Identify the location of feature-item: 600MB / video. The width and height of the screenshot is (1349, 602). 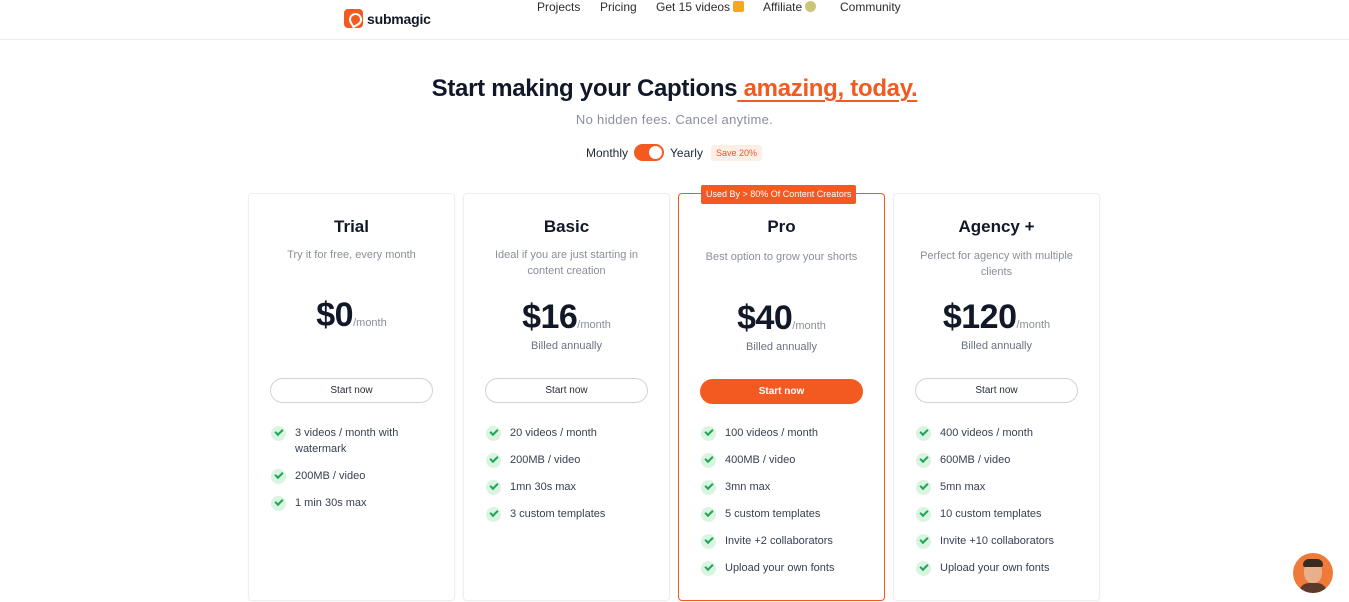
(1001, 460).